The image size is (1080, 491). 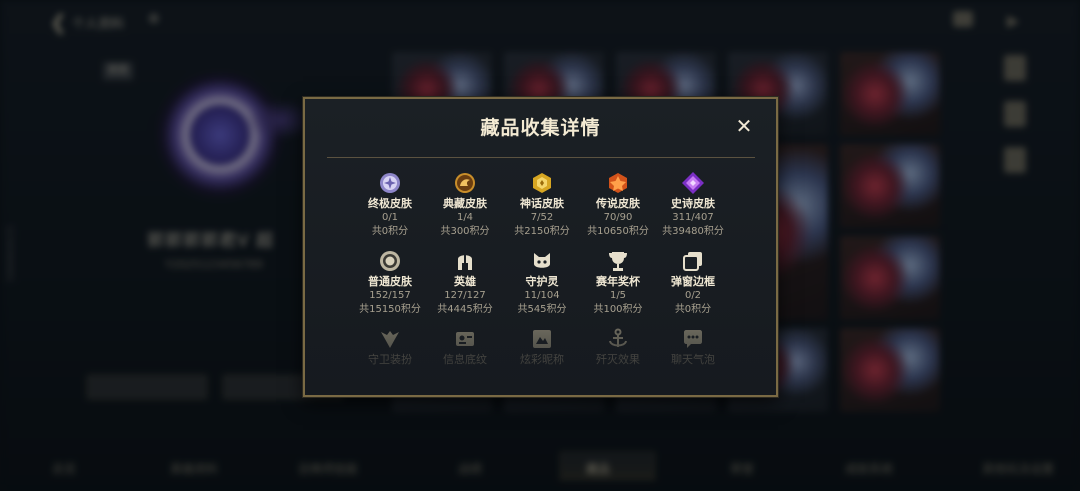 I want to click on item-points: 共39480积分, so click(x=693, y=231).